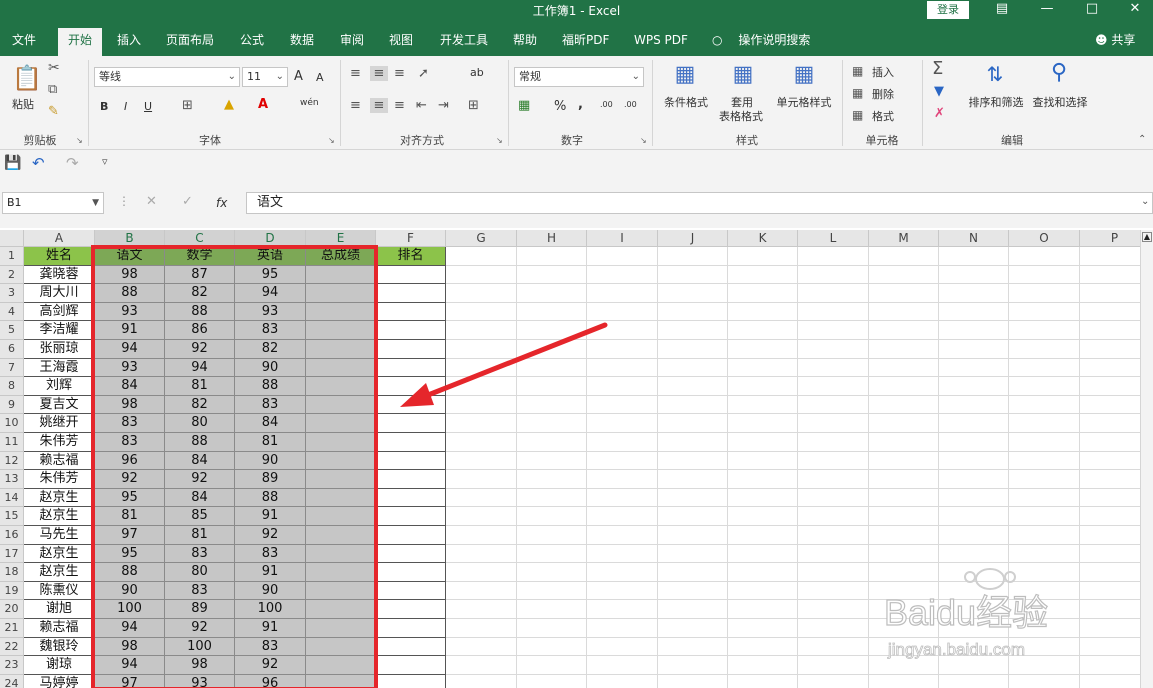 This screenshot has width=1153, height=688. I want to click on cell-M4, so click(904, 312).